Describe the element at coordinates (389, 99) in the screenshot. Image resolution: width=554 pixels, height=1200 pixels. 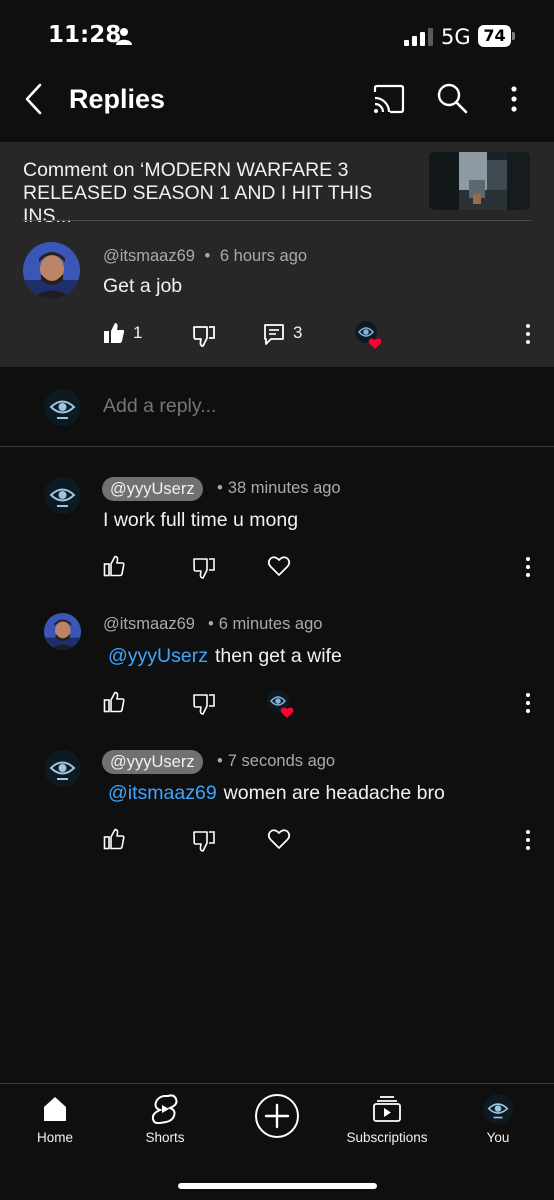
I see `cast-icon` at that location.